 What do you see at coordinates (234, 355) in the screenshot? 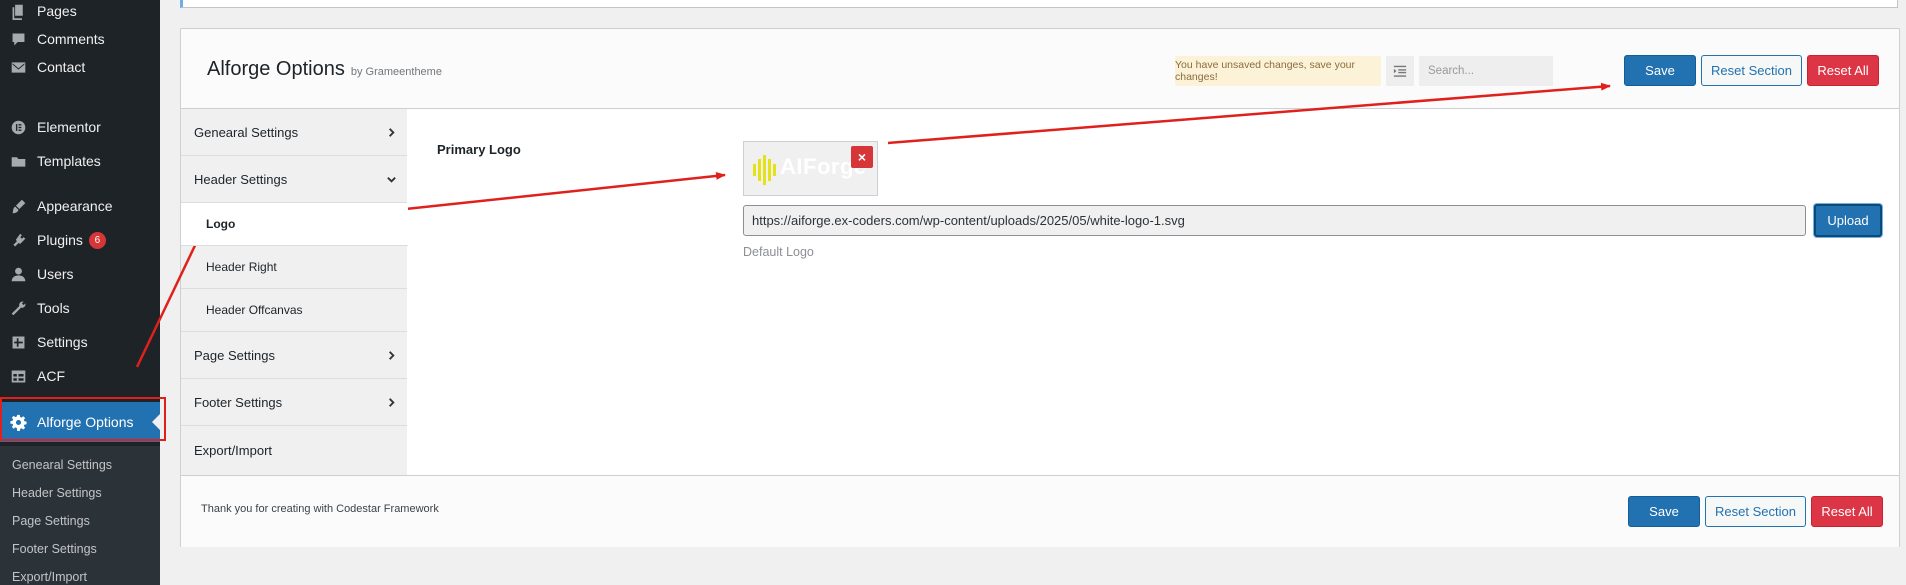
I see `nav-item-label: Page Settings` at bounding box center [234, 355].